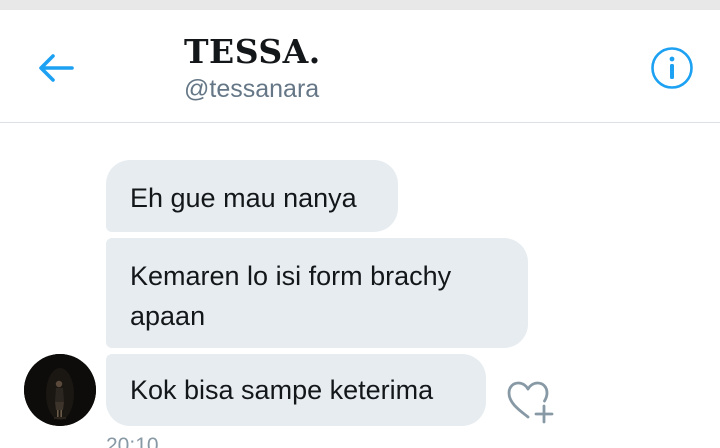  I want to click on arrow-left-icon, so click(56, 68).